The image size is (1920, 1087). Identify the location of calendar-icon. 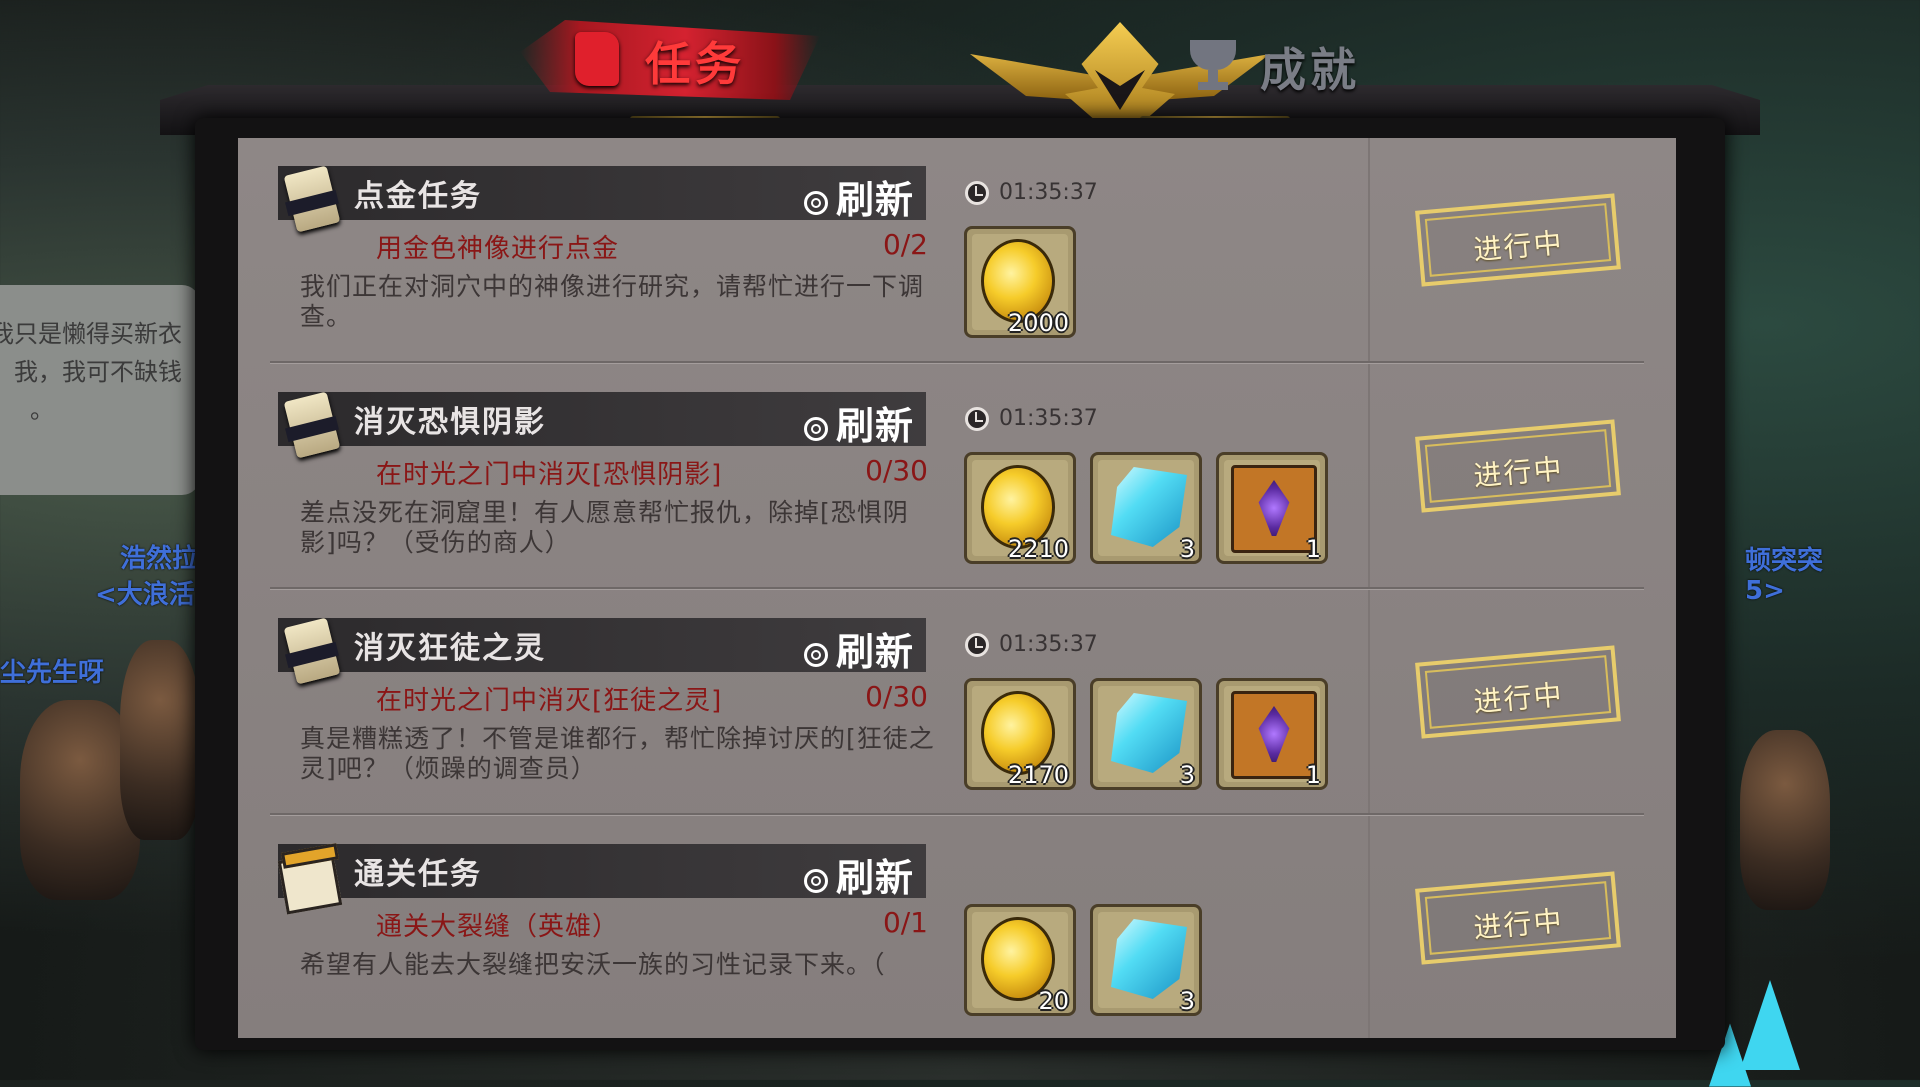
(310, 878).